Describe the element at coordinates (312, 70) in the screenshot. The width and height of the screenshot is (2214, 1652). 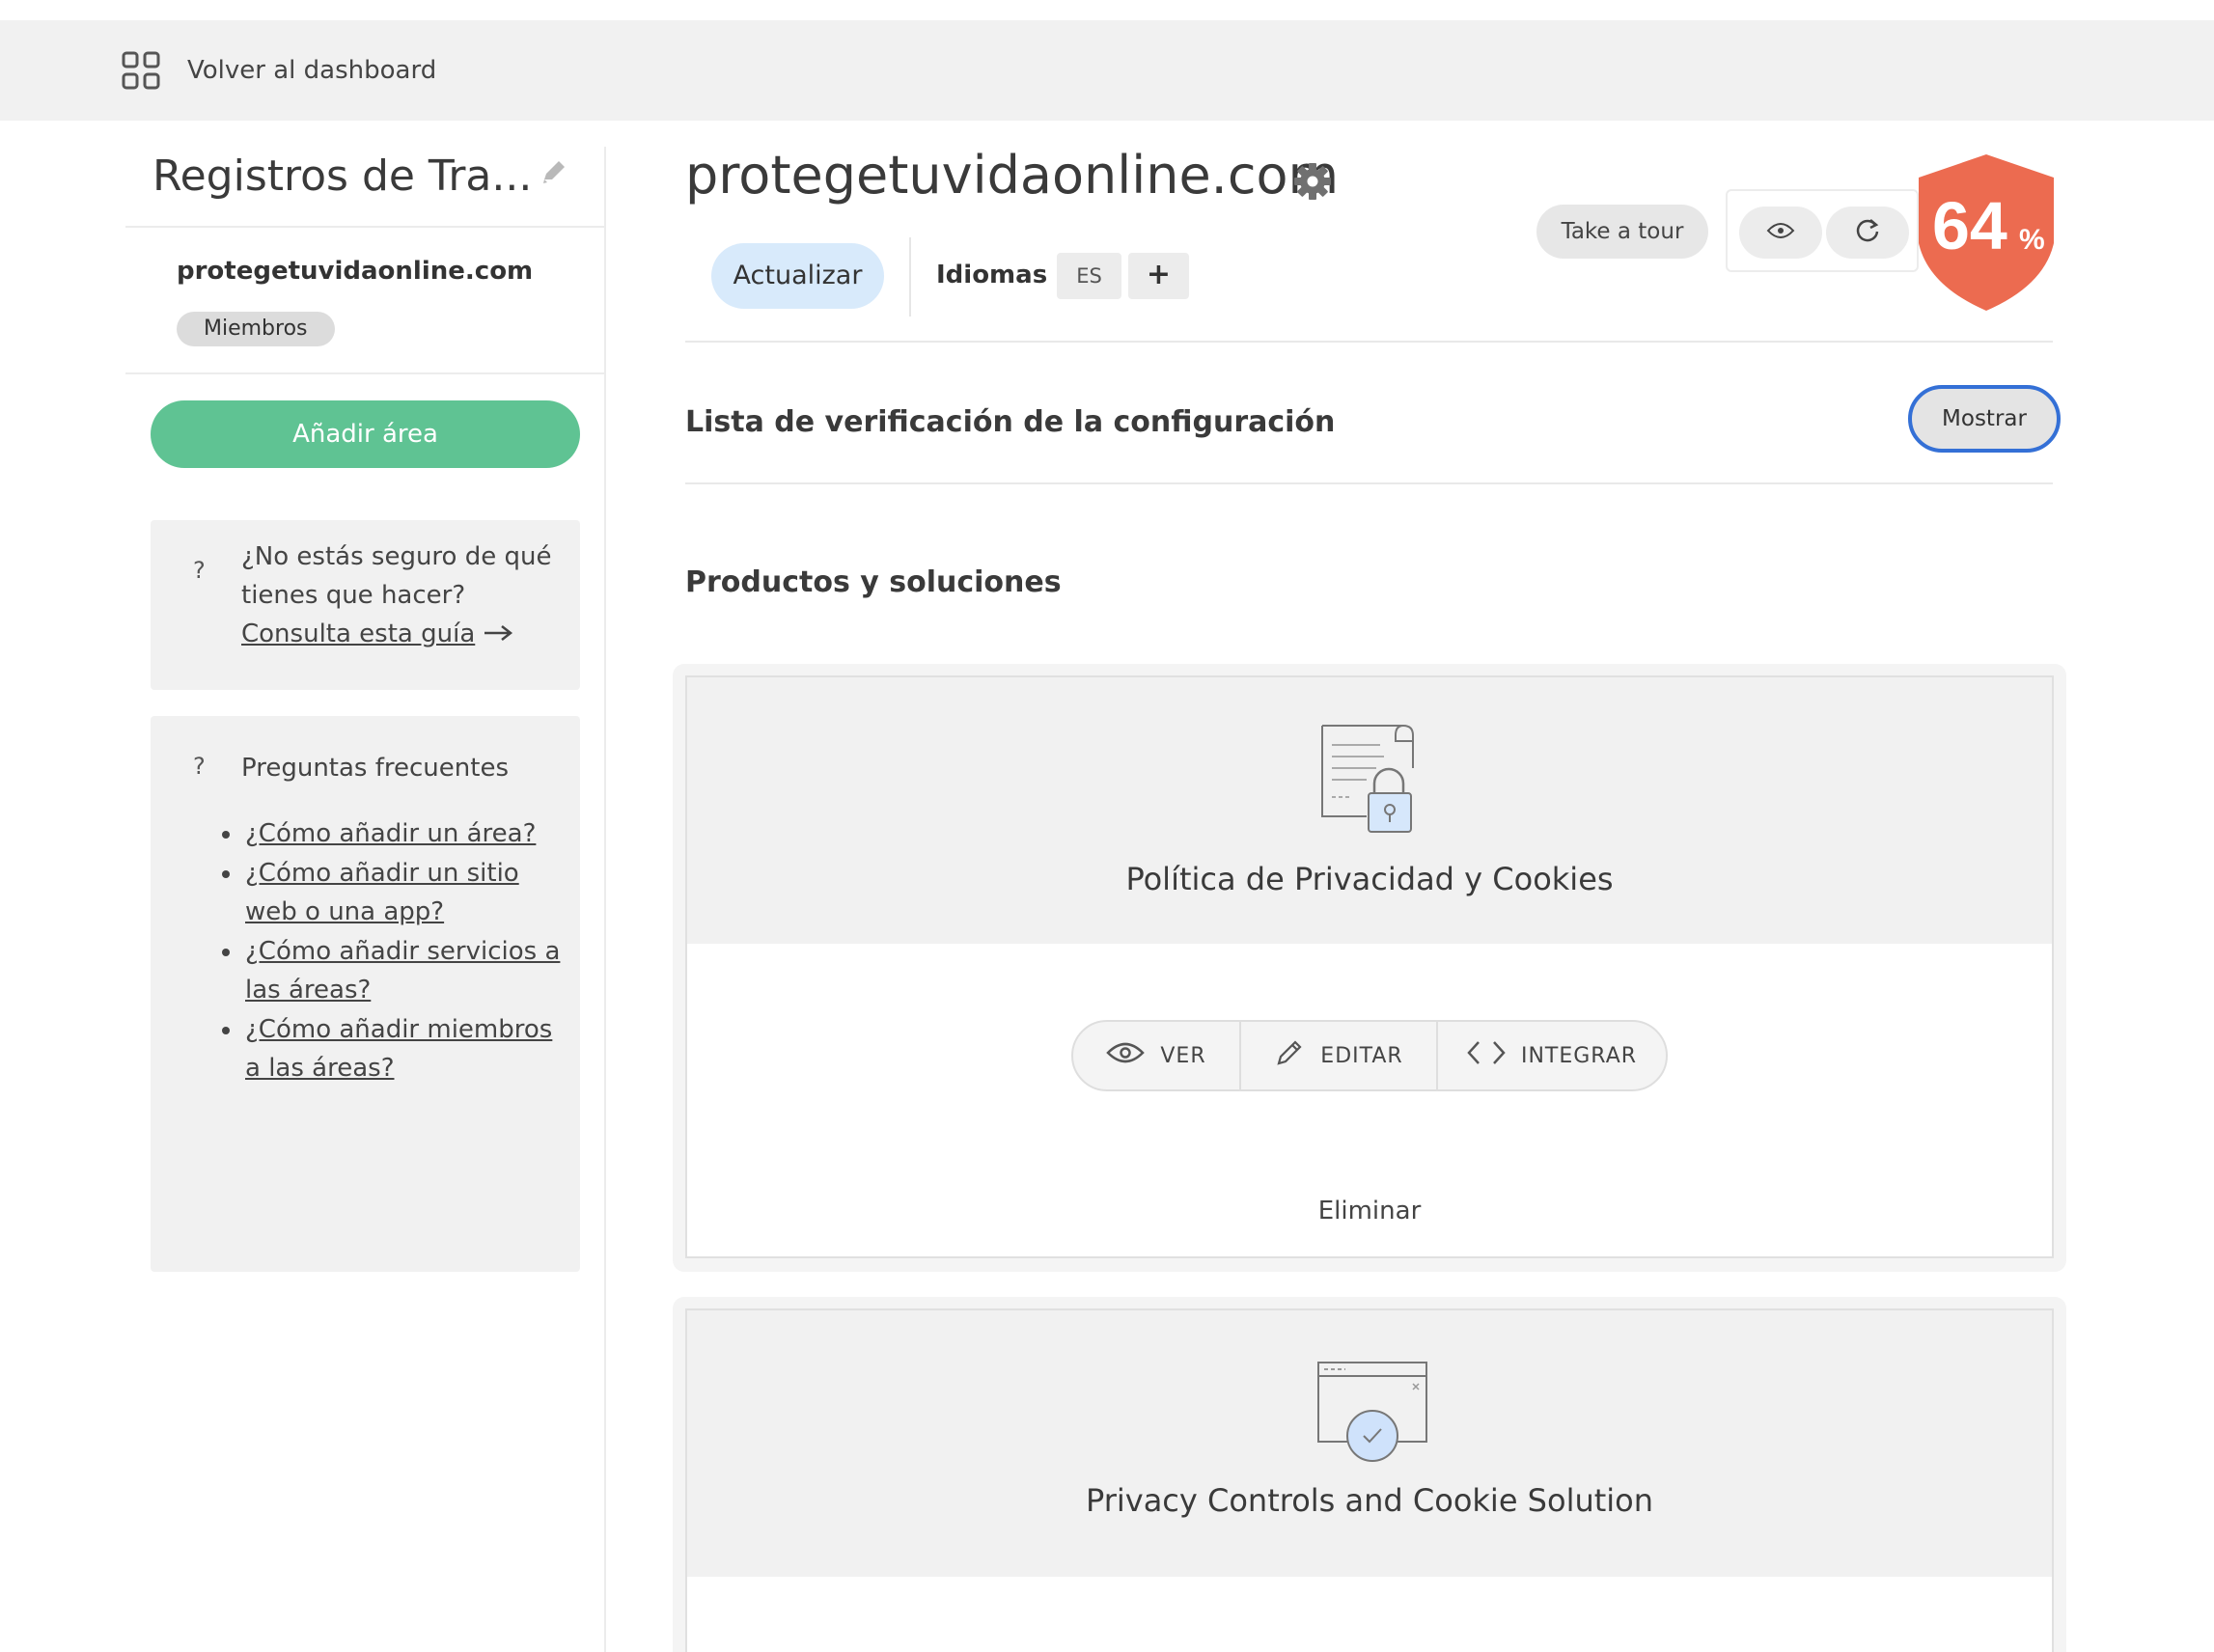
I see `back-link-label: Volver al dashboard` at that location.